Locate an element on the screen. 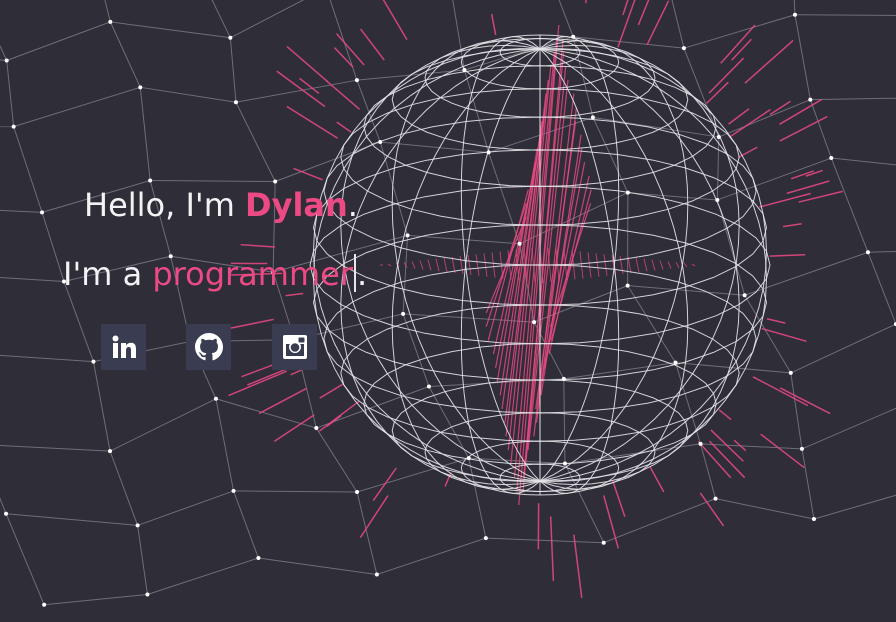  role-highlight: programmer is located at coordinates (252, 274).